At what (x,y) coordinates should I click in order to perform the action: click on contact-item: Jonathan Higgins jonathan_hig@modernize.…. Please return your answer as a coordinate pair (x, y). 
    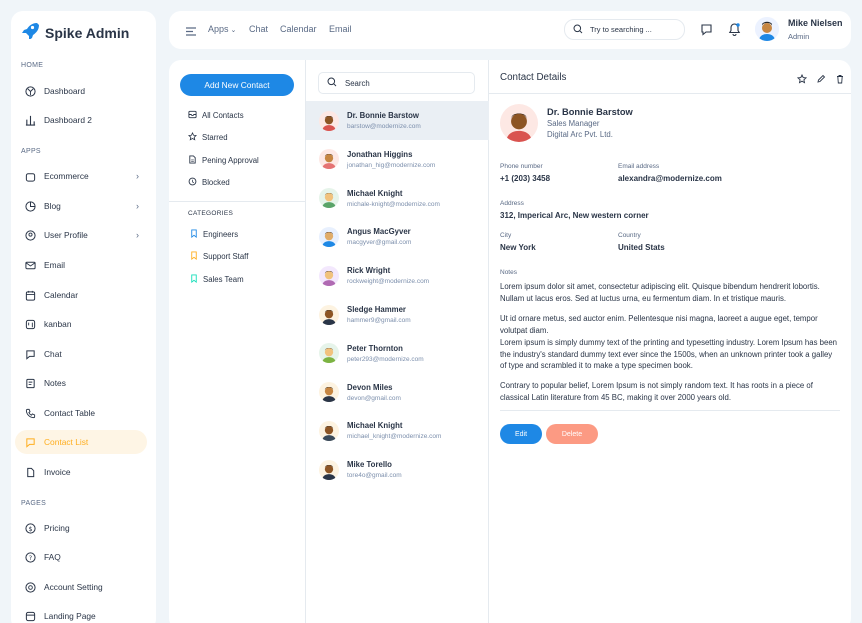
    Looking at the image, I should click on (397, 159).